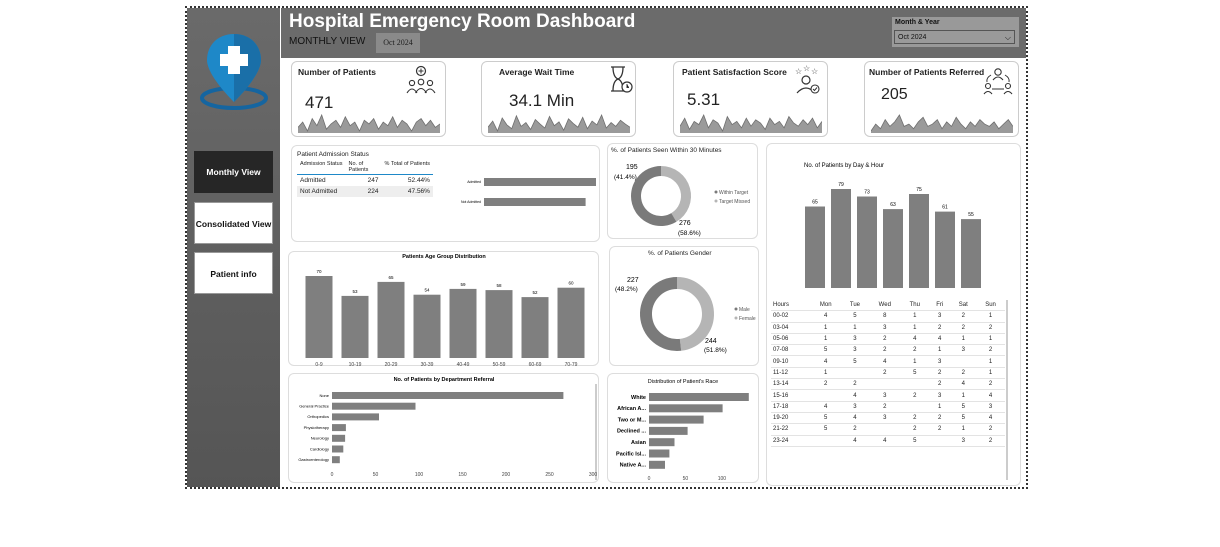 Image resolution: width=1220 pixels, height=547 pixels. Describe the element at coordinates (571, 364) in the screenshot. I see `category-label: 70-79` at that location.